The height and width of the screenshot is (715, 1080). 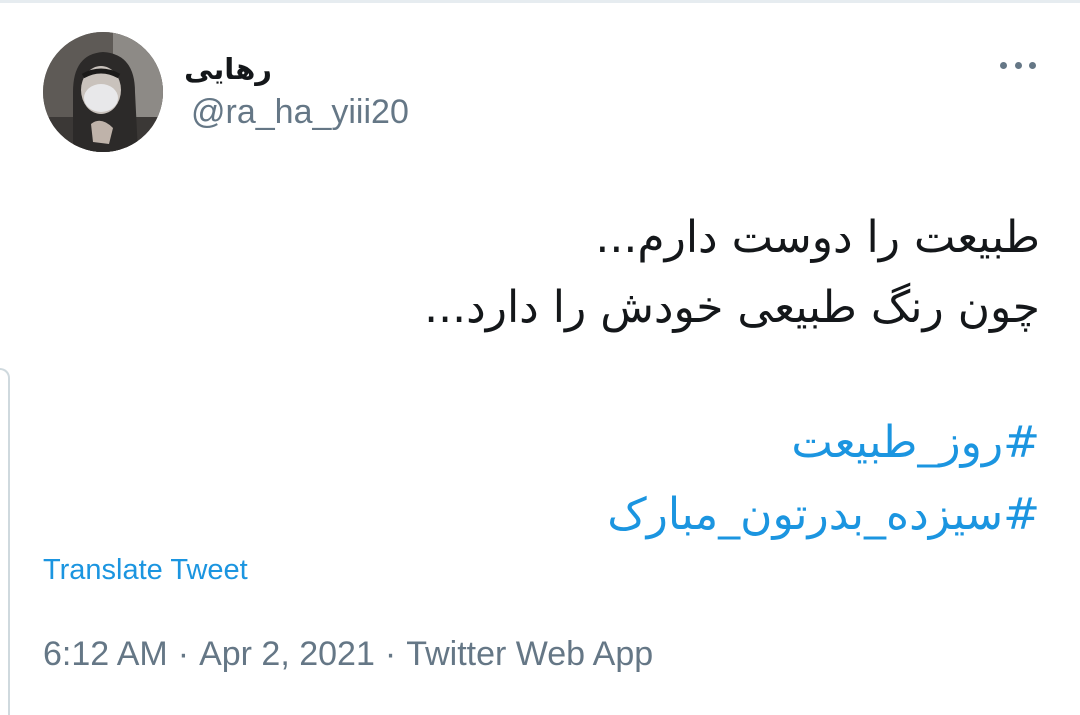 I want to click on top-divider, so click(x=540, y=1).